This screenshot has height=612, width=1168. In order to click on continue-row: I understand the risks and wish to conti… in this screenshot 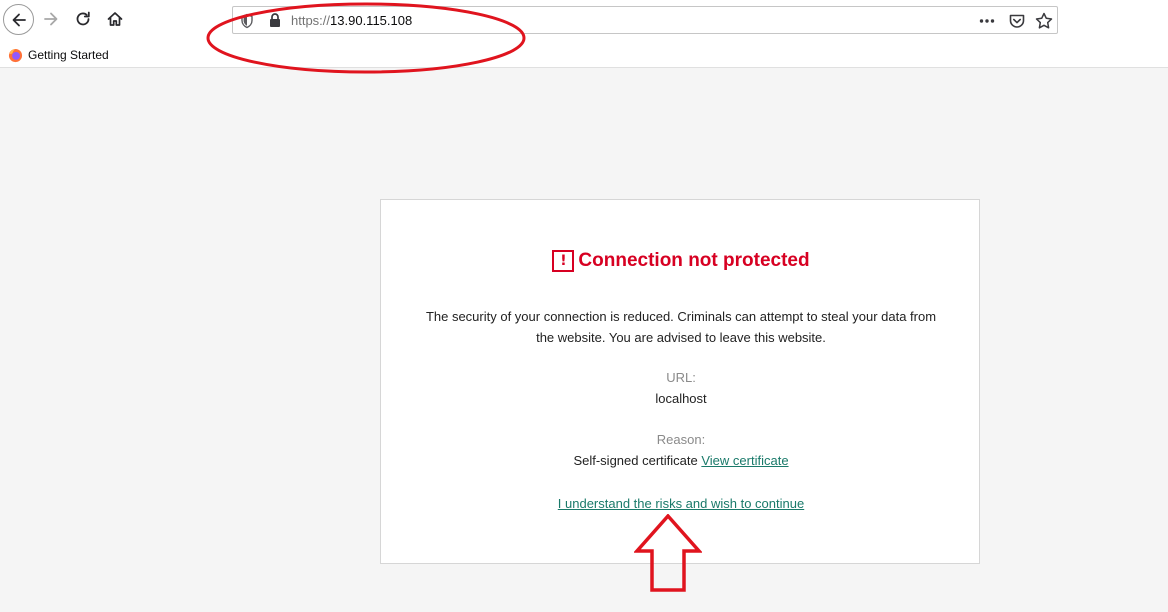, I will do `click(681, 503)`.